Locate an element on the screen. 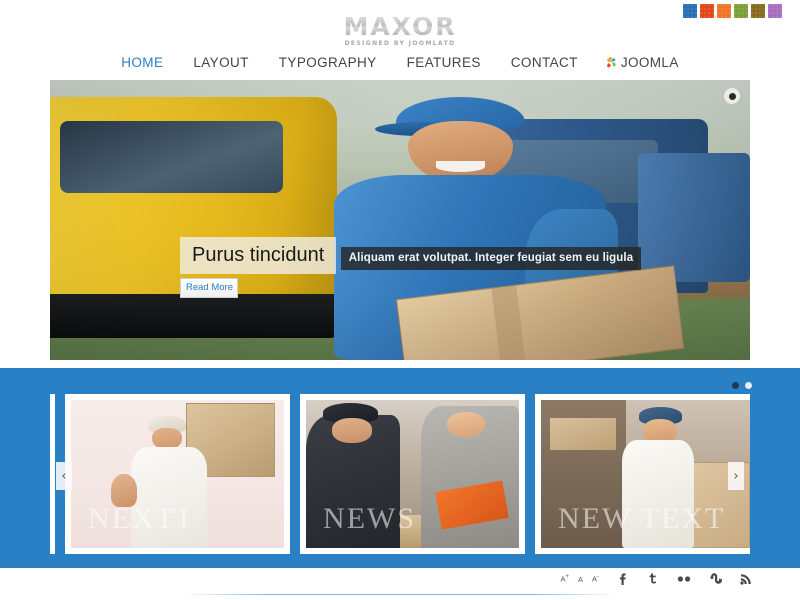 Image resolution: width=800 pixels, height=600 pixels. logo-tagline: DESIGNED BY JOOMLATD is located at coordinates (400, 43).